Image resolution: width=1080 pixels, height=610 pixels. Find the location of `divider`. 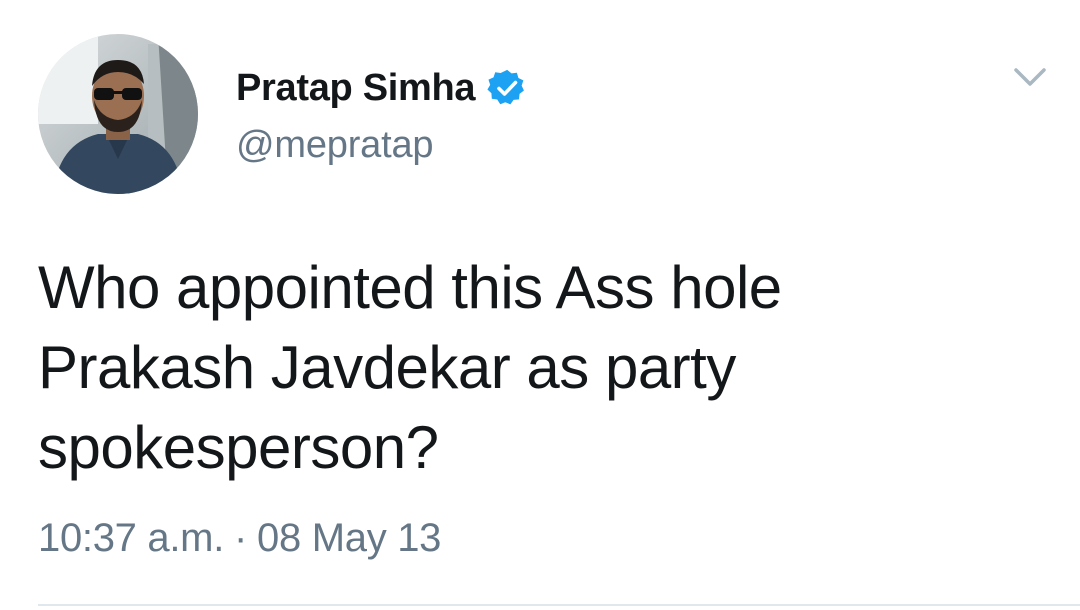

divider is located at coordinates (559, 605).